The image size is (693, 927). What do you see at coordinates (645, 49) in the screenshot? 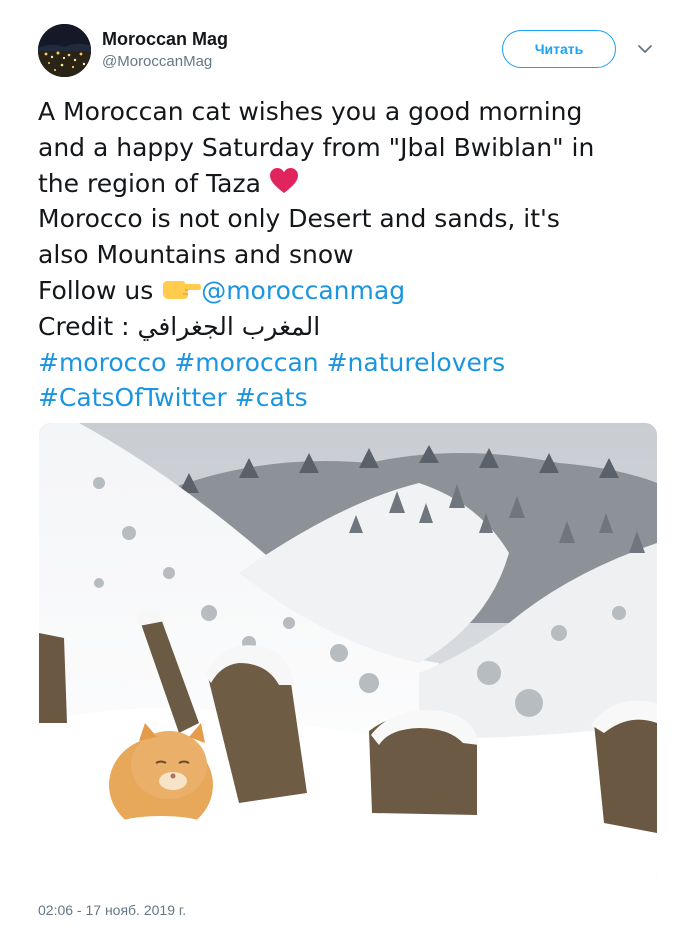
I see `chevron-down-icon` at bounding box center [645, 49].